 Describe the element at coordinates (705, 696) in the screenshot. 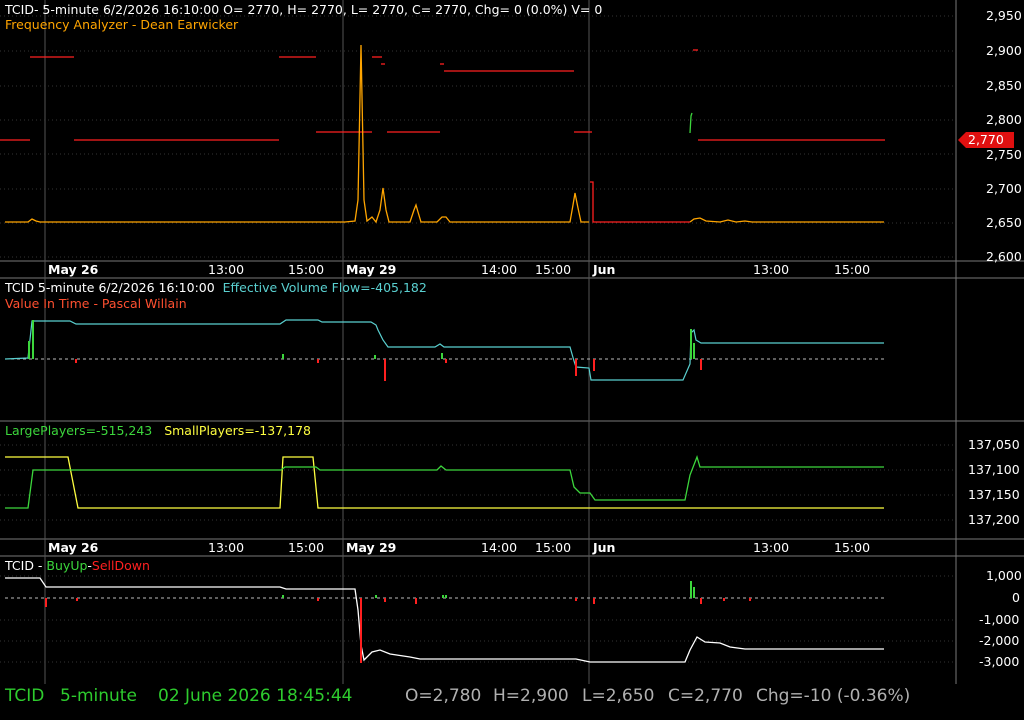

I see `footer-close: C=2,770` at that location.